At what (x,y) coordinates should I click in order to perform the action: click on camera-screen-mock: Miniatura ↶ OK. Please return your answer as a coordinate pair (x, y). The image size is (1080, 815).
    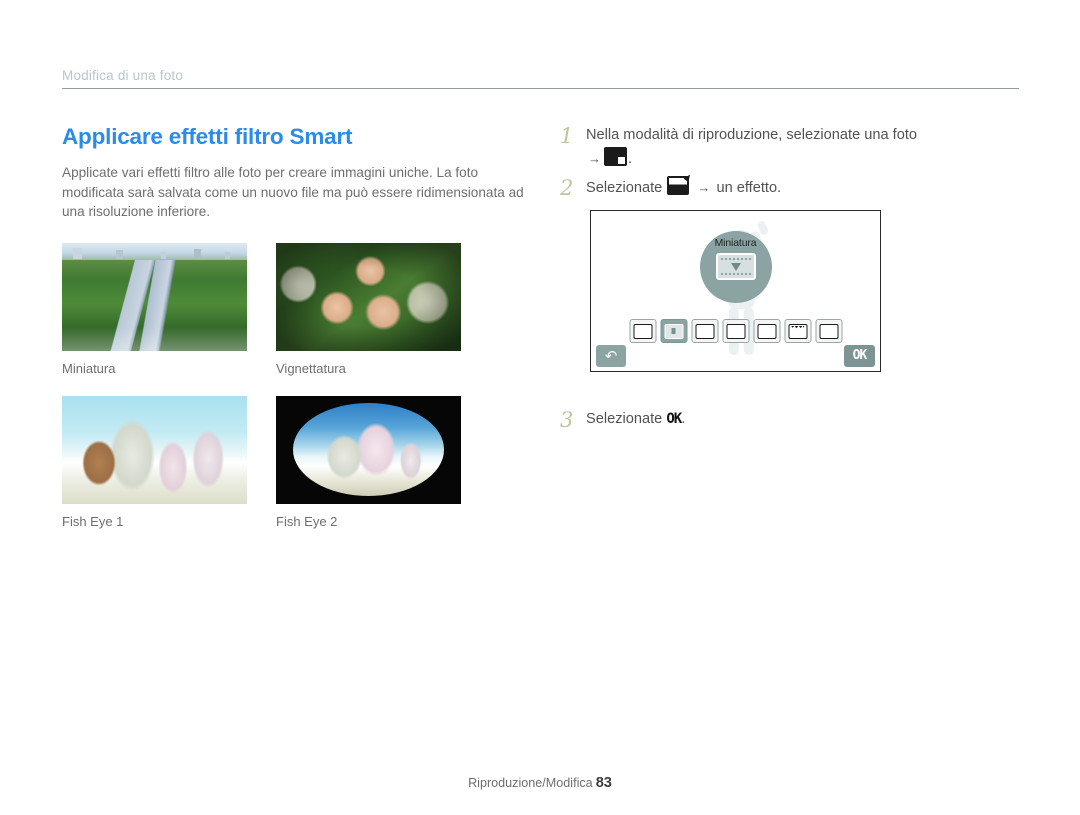
    Looking at the image, I should click on (735, 291).